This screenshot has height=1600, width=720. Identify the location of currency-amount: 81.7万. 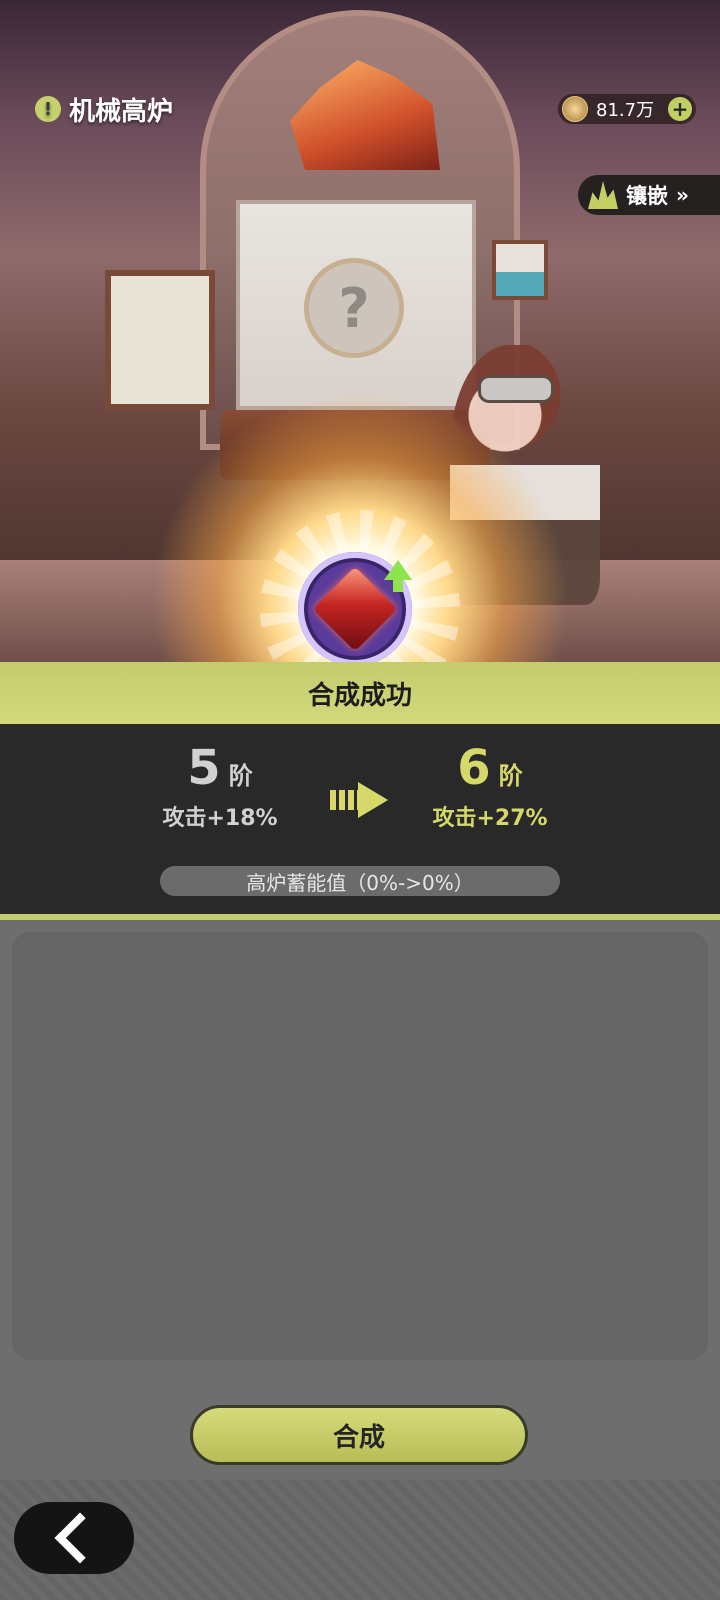
(625, 110).